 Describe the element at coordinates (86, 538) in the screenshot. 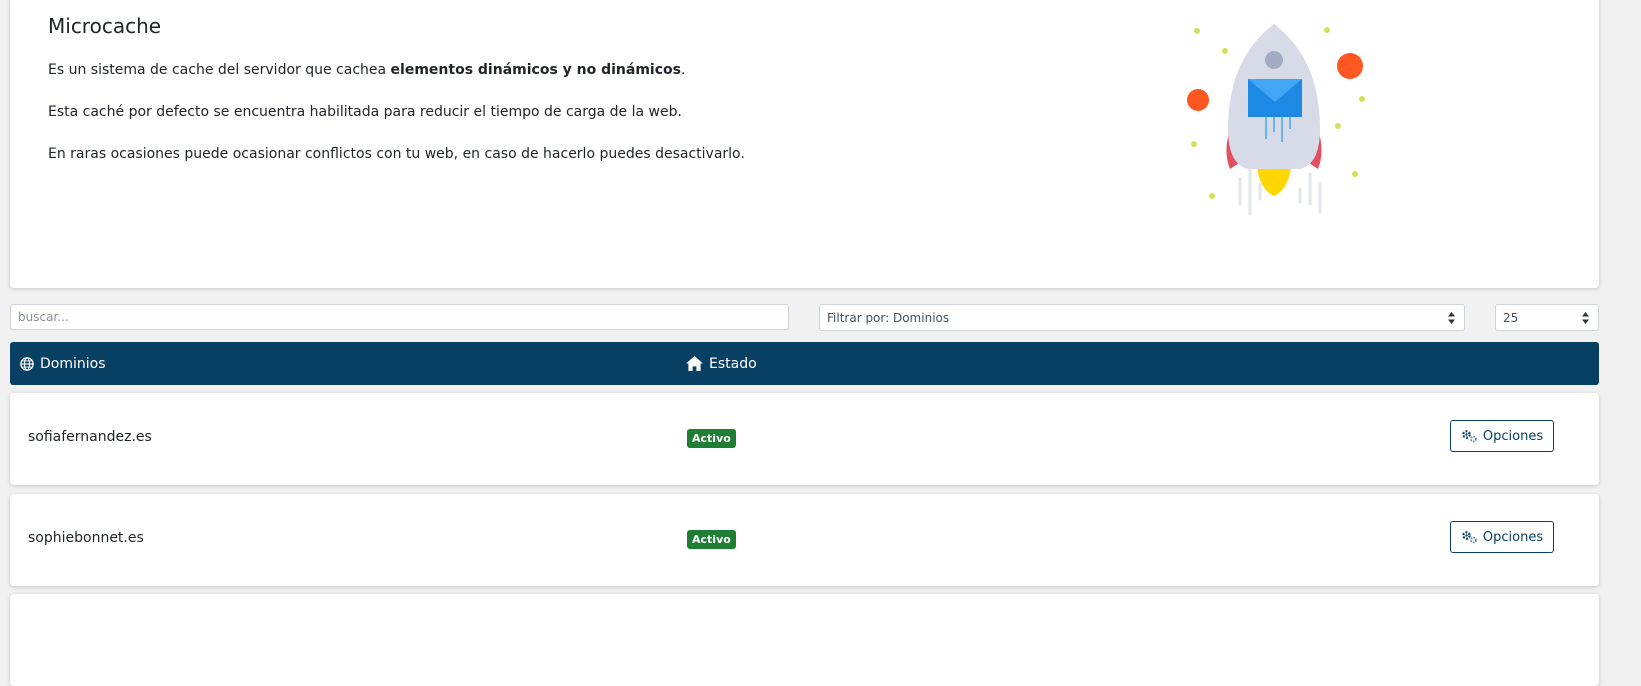

I see `row-domain: sophiebonnet.es` at that location.